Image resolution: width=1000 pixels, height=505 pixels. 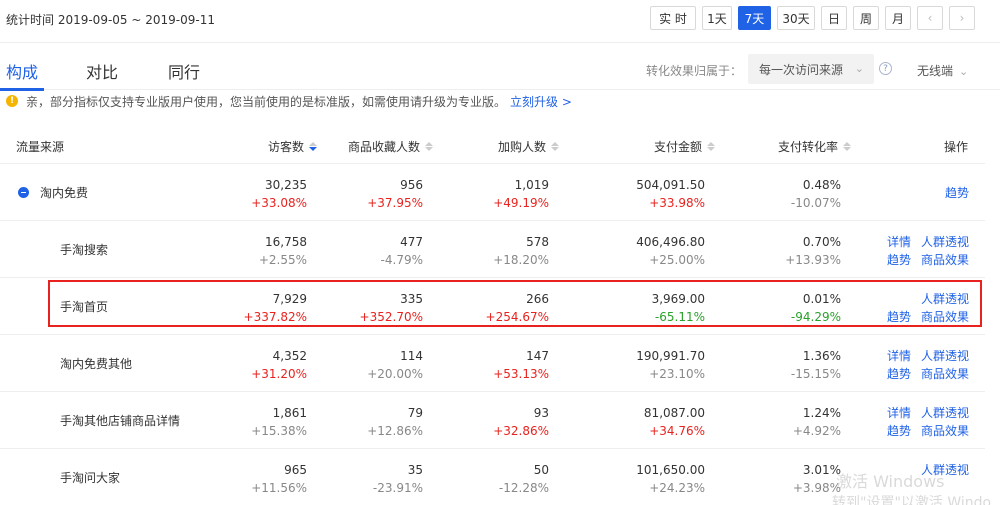 I want to click on visitors-change: +31.20%, so click(x=279, y=374).